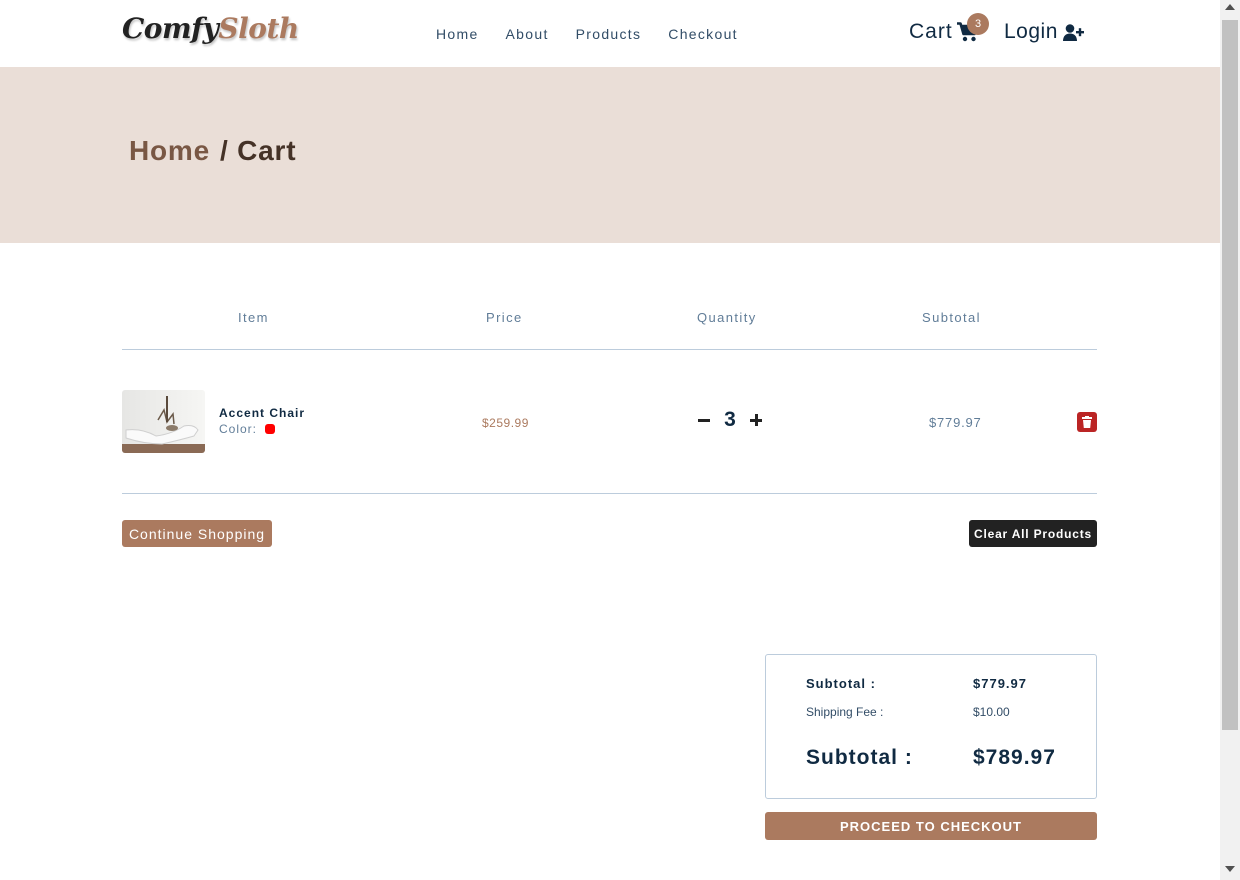 This screenshot has width=1240, height=880. Describe the element at coordinates (931, 31) in the screenshot. I see `cart-label: Cart` at that location.